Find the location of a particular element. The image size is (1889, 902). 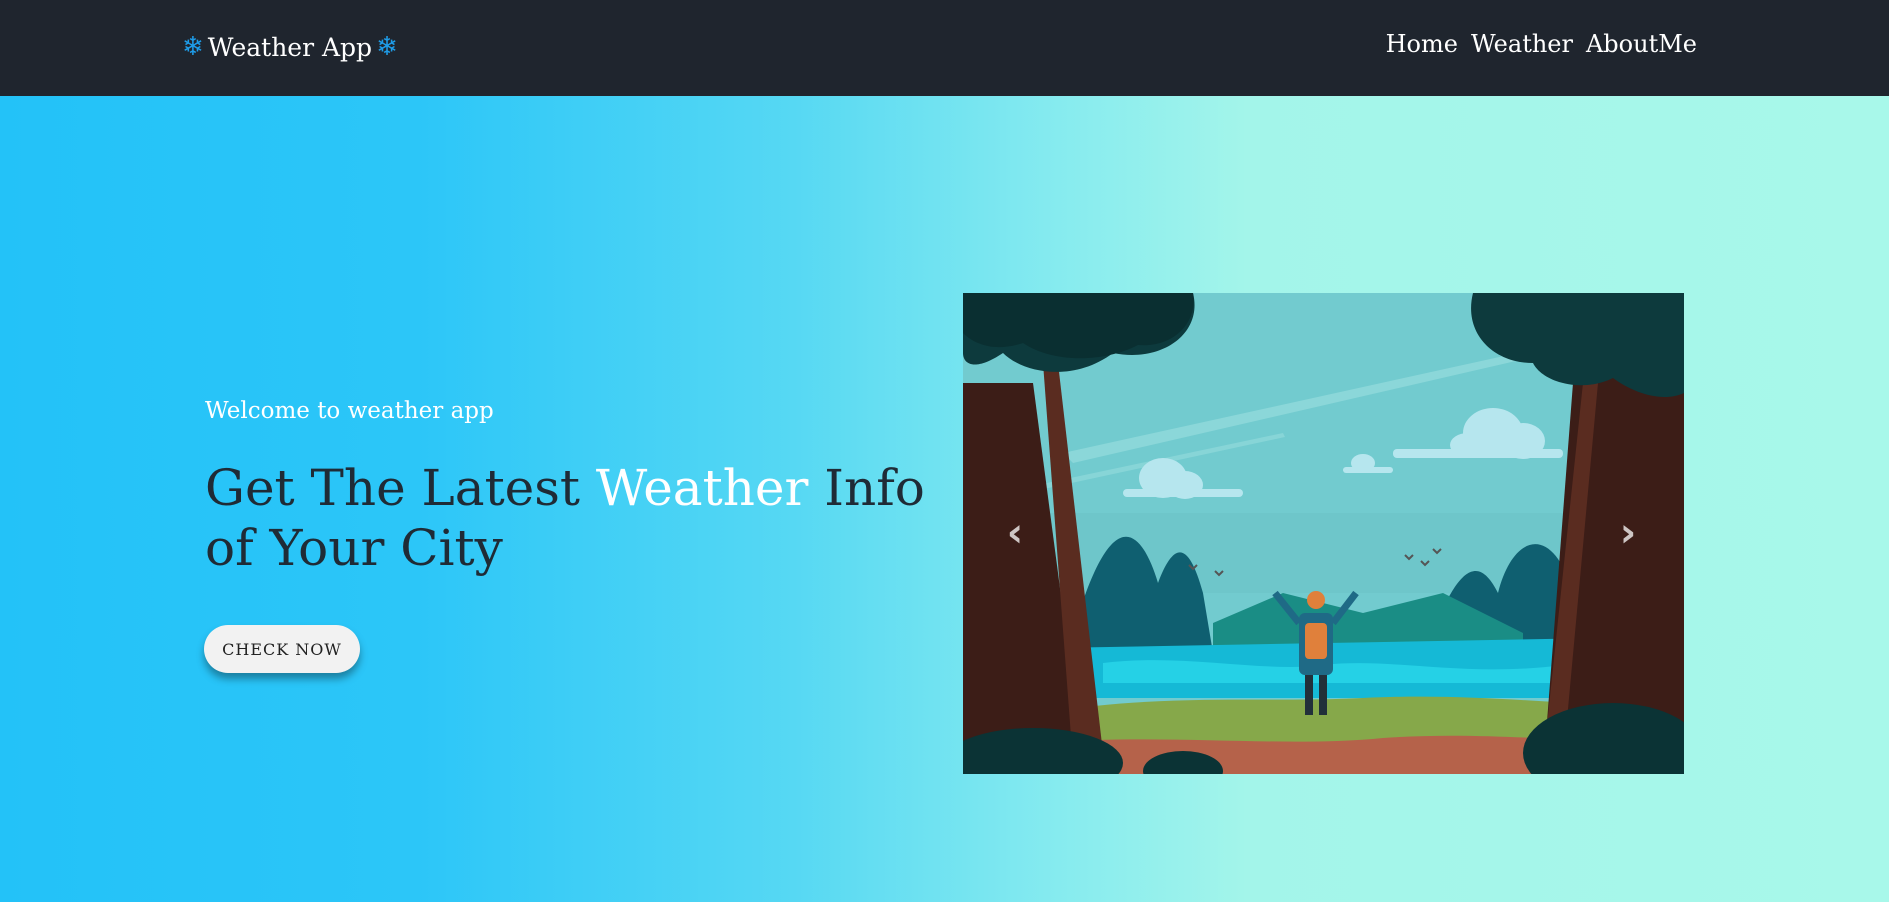

nav-link-aboutme: AboutMe is located at coordinates (1641, 44).